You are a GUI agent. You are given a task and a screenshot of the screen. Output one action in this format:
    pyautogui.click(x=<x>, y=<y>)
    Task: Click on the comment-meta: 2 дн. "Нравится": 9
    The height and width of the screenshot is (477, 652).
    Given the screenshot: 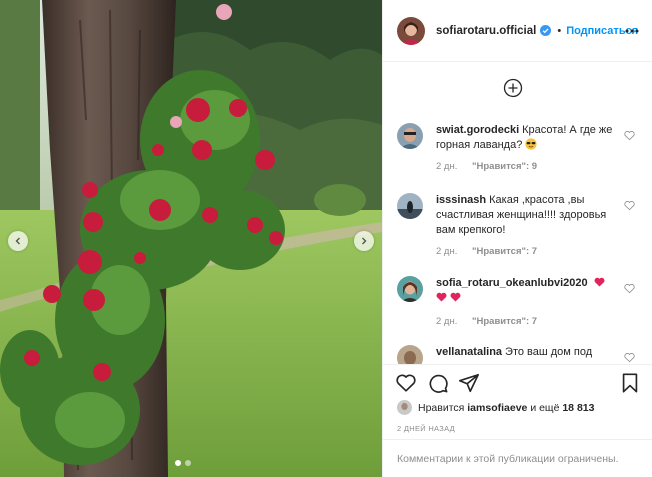 What is the action you would take?
    pyautogui.click(x=486, y=166)
    